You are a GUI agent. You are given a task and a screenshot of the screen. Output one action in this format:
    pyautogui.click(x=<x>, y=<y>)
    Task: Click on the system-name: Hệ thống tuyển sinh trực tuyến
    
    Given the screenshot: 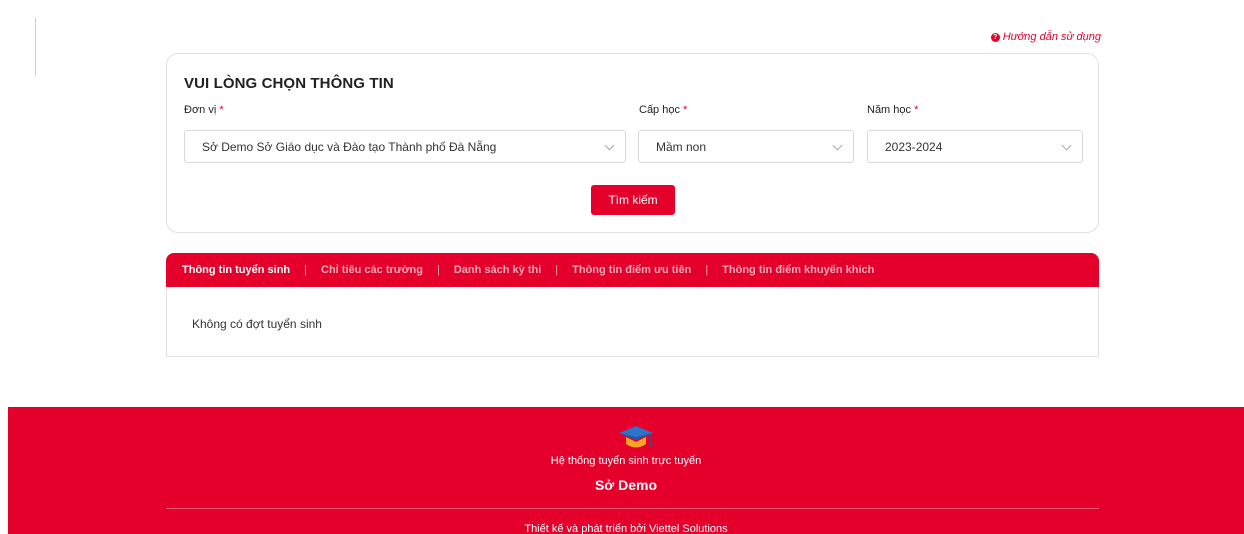 What is the action you would take?
    pyautogui.click(x=626, y=461)
    